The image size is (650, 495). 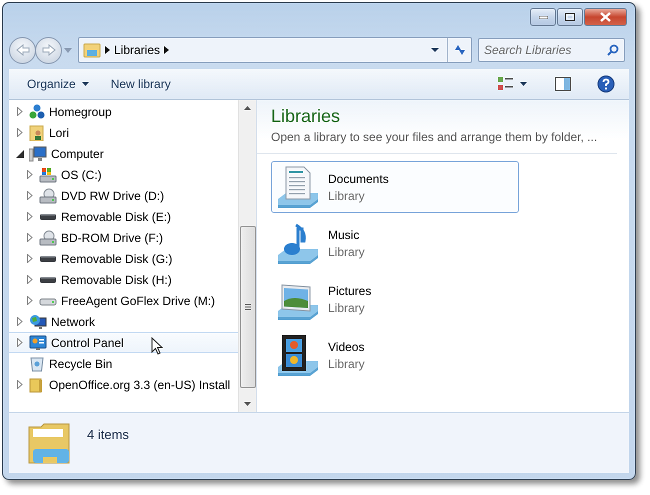 I want to click on panel-icon, so click(x=38, y=342).